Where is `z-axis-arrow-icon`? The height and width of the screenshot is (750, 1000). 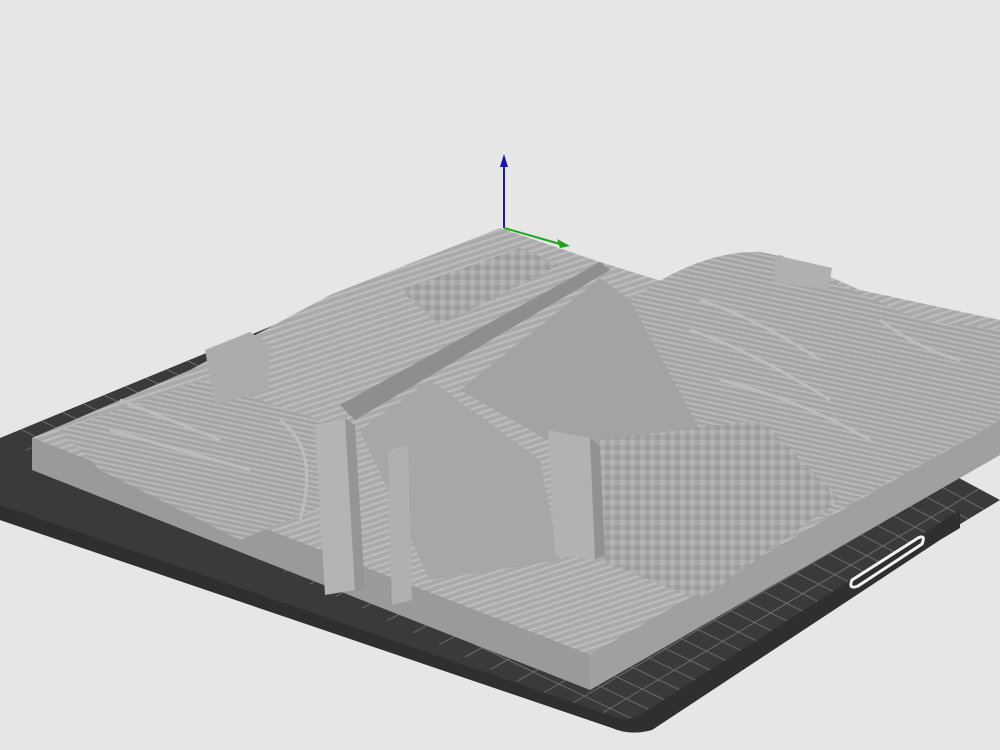 z-axis-arrow-icon is located at coordinates (504, 160).